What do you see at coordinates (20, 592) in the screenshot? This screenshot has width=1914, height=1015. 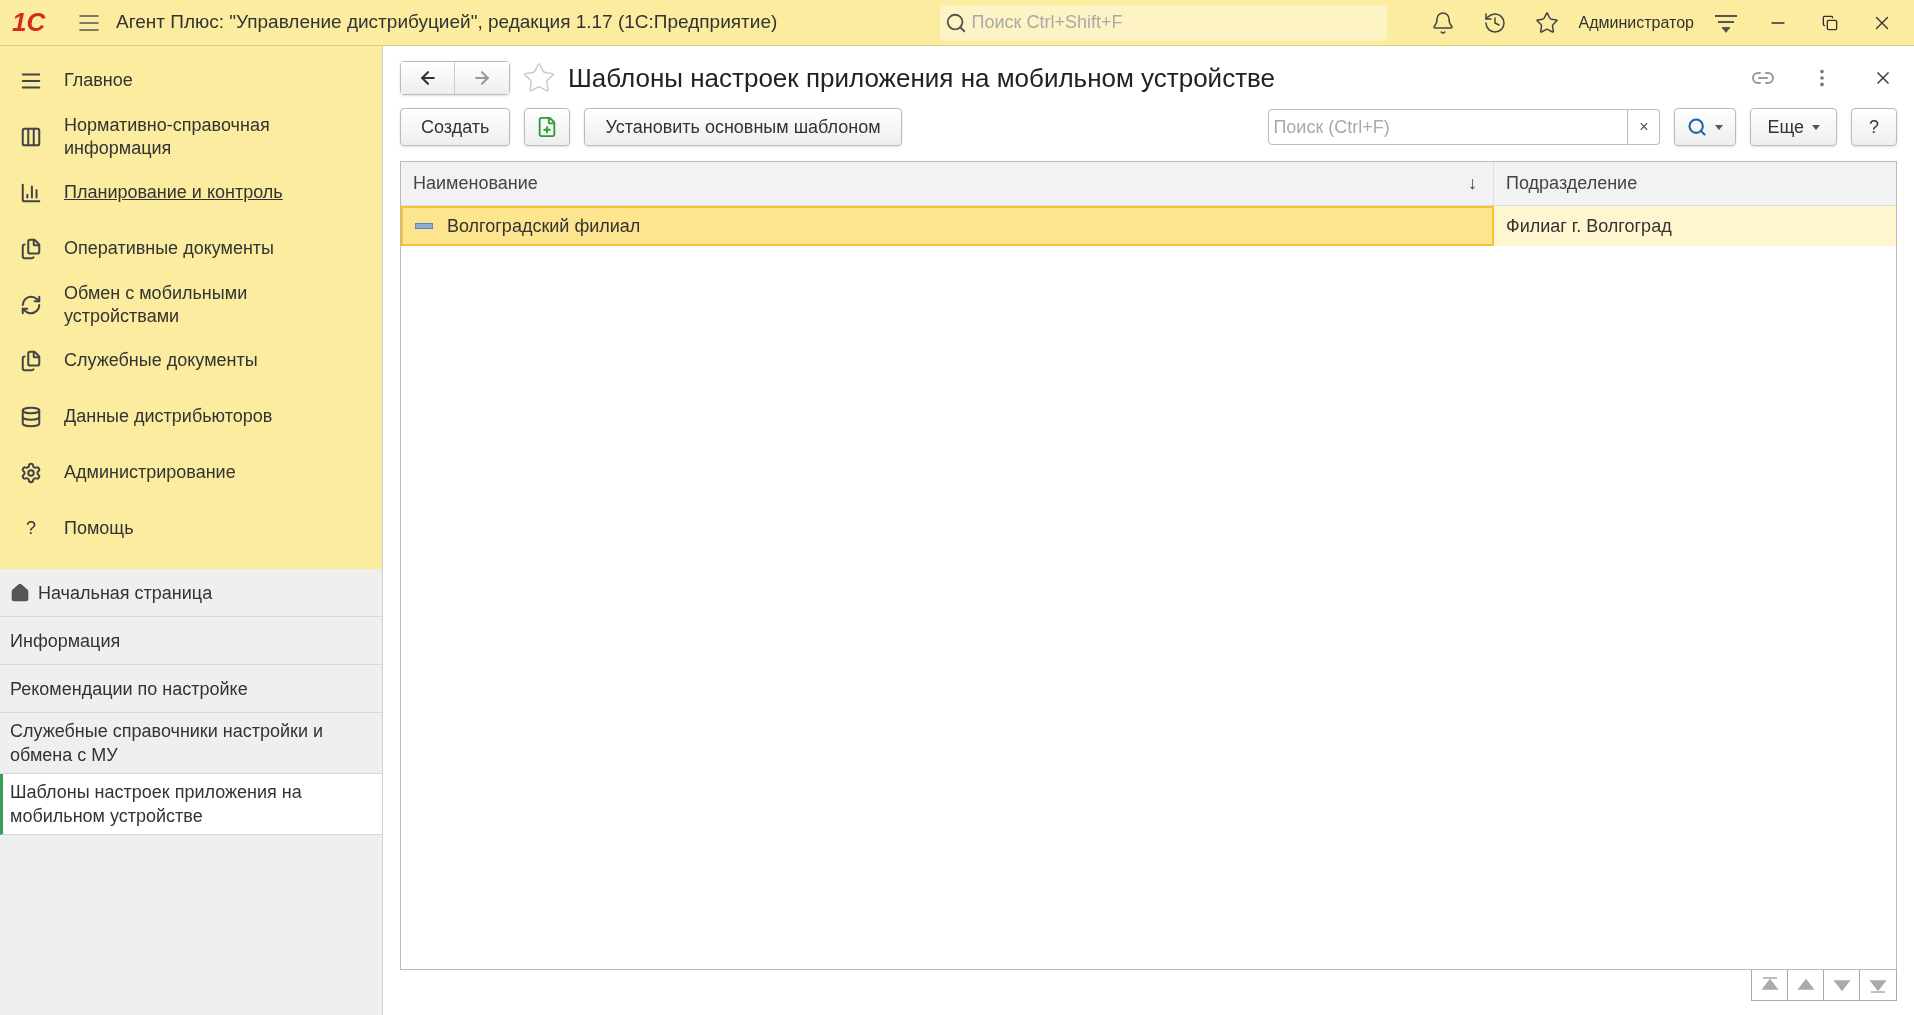 I see `home-icon` at bounding box center [20, 592].